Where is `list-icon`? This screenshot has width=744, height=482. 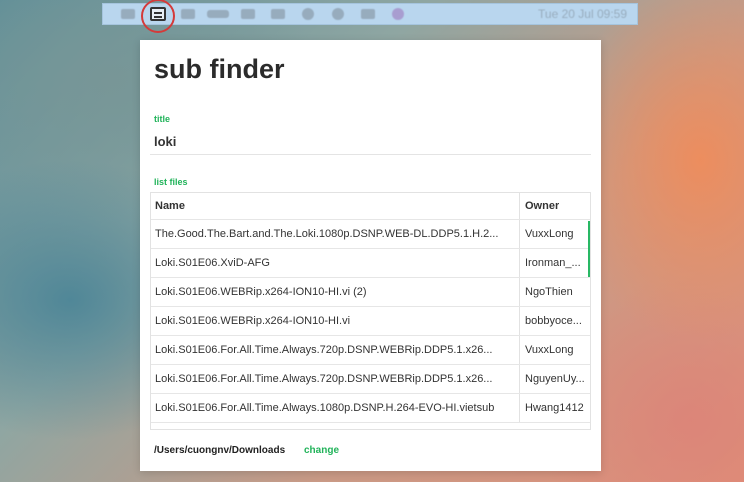
list-icon is located at coordinates (158, 14).